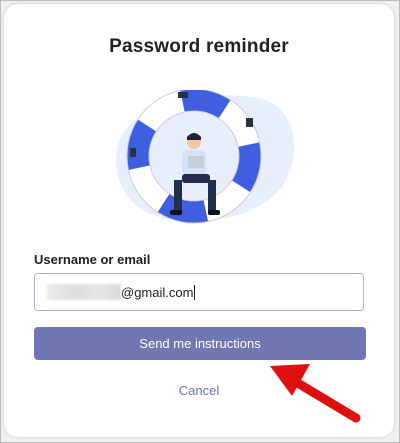 The image size is (400, 443). I want to click on red-arrow-icon, so click(315, 393).